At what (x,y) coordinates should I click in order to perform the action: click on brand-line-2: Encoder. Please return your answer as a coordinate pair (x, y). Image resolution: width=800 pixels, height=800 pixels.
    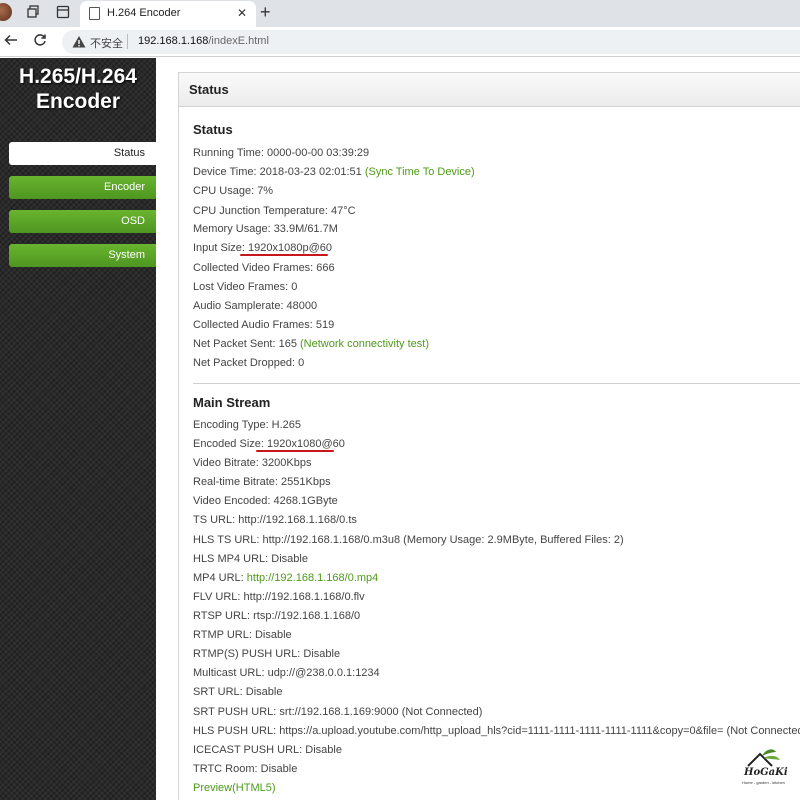
    Looking at the image, I should click on (78, 101).